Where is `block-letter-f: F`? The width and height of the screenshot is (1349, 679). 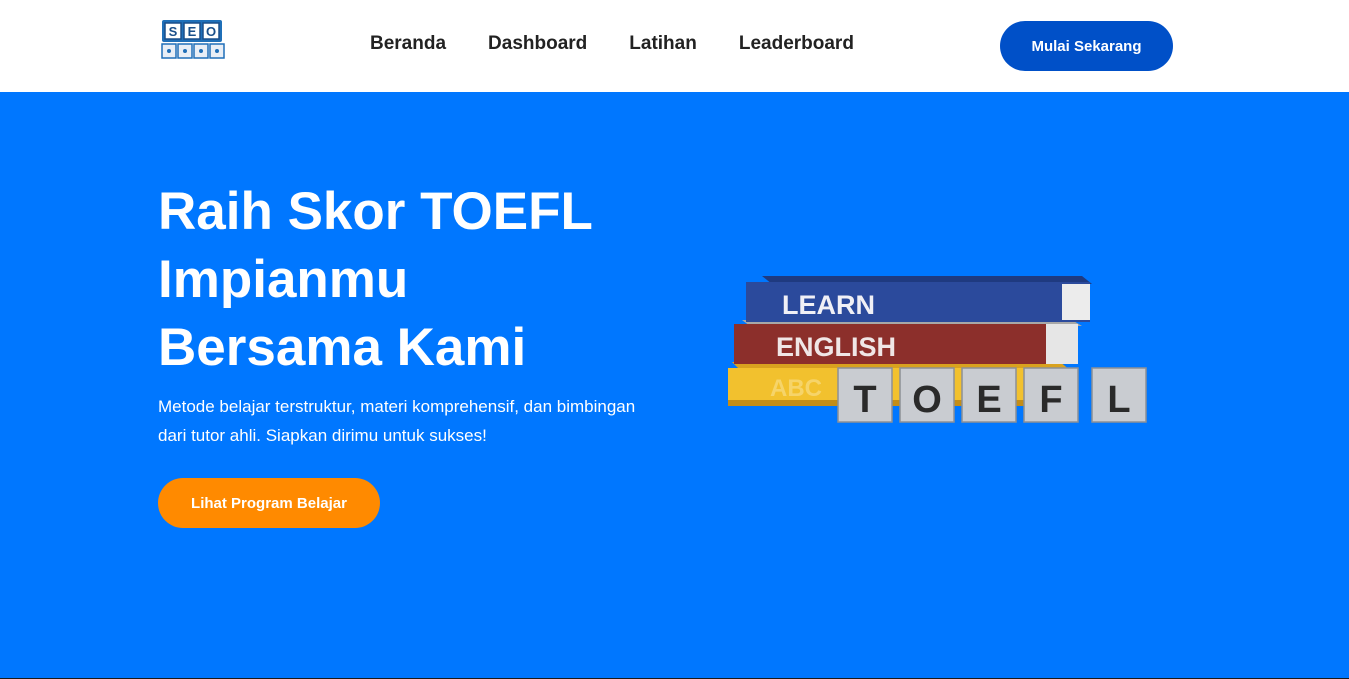
block-letter-f: F is located at coordinates (1050, 400).